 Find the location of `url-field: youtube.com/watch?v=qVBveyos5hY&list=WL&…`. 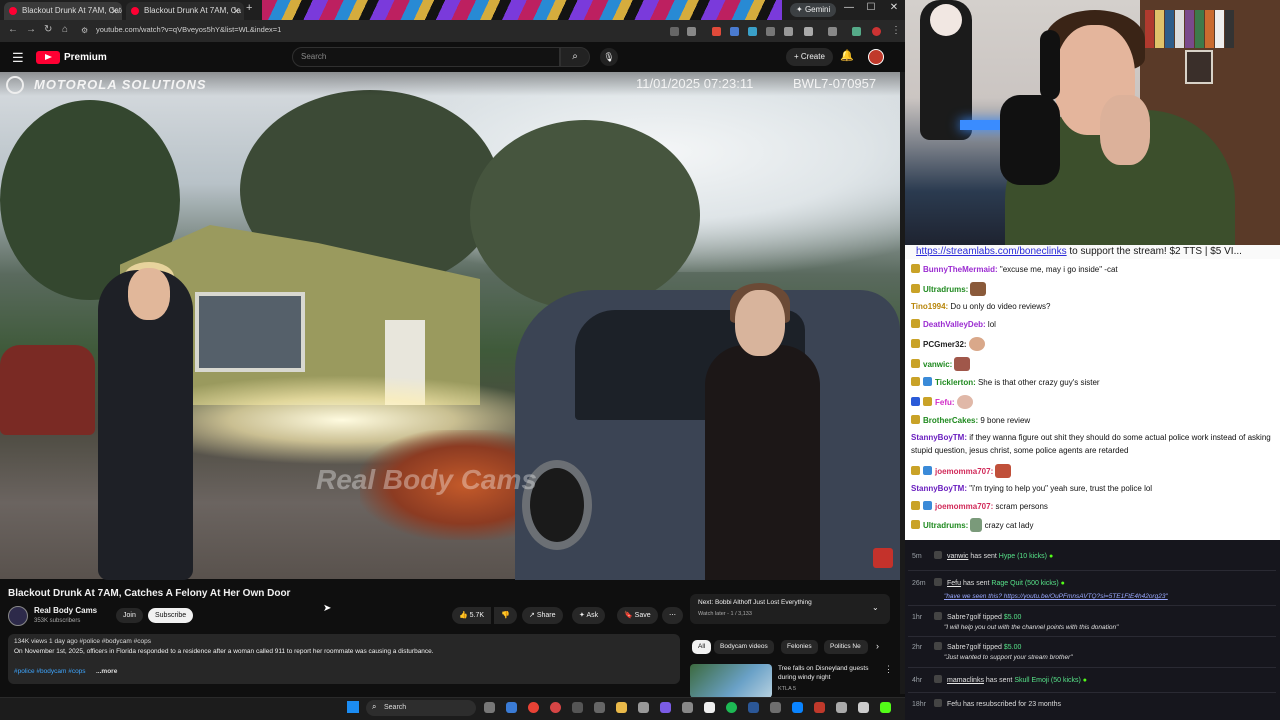

url-field: youtube.com/watch?v=qVBveyos5hY&list=WL&… is located at coordinates (188, 29).